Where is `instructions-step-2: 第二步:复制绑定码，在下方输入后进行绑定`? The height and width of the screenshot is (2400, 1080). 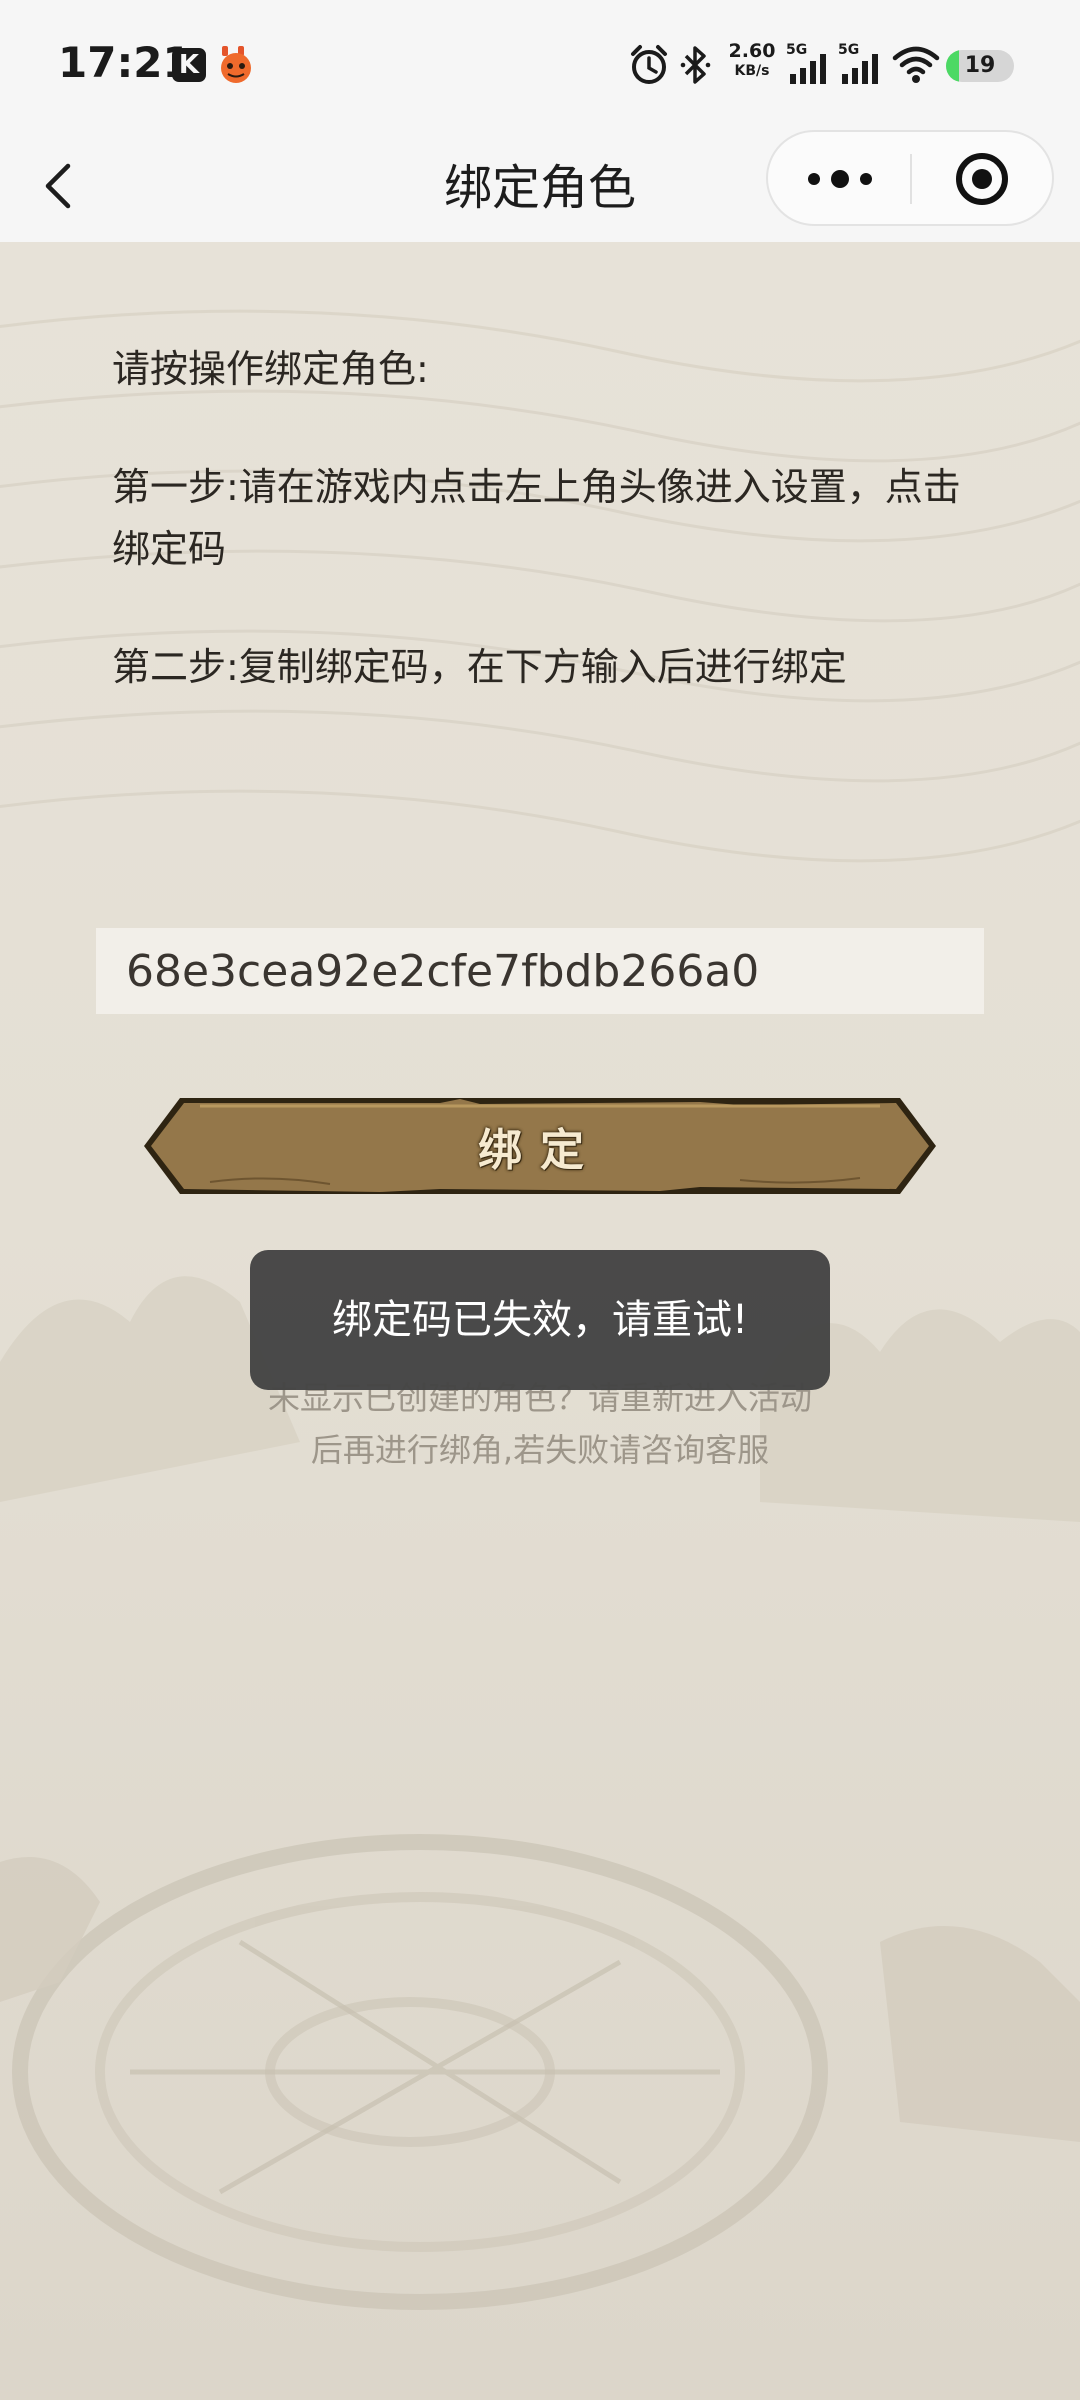
instructions-step-2: 第二步:复制绑定码，在下方输入后进行绑定 is located at coordinates (479, 667).